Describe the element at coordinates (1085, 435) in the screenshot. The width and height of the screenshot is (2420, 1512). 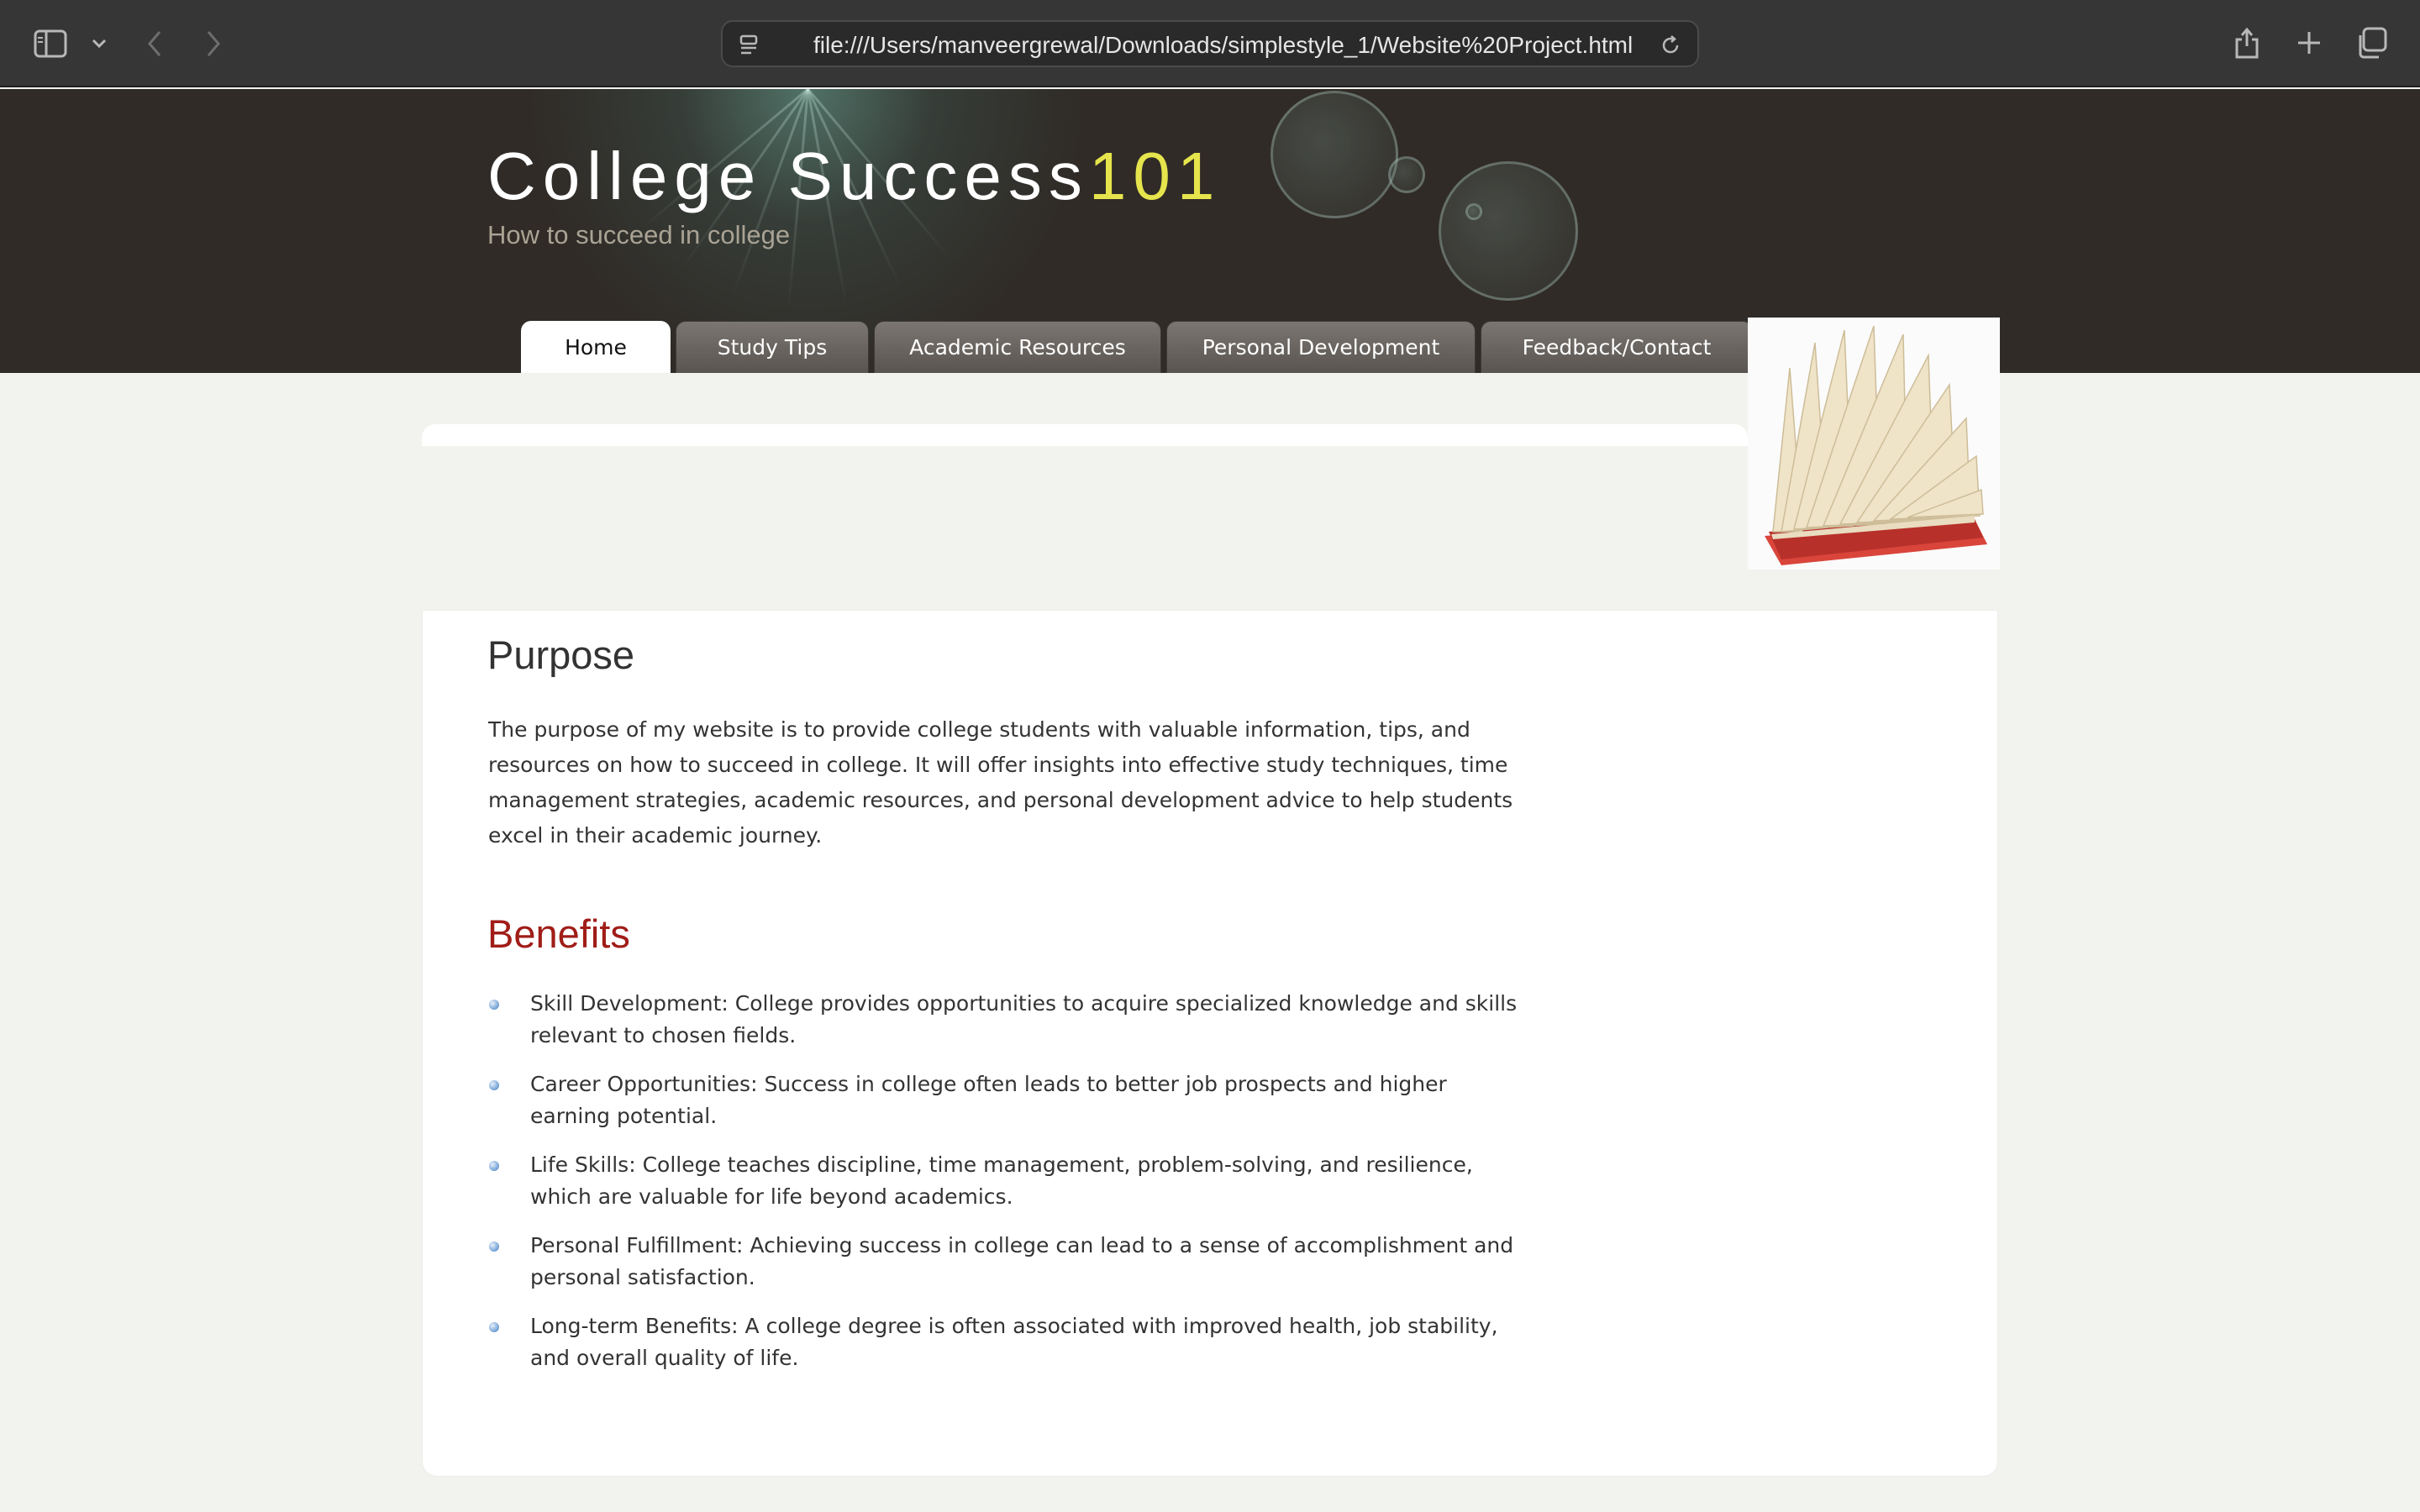
I see `content-top-strip` at that location.